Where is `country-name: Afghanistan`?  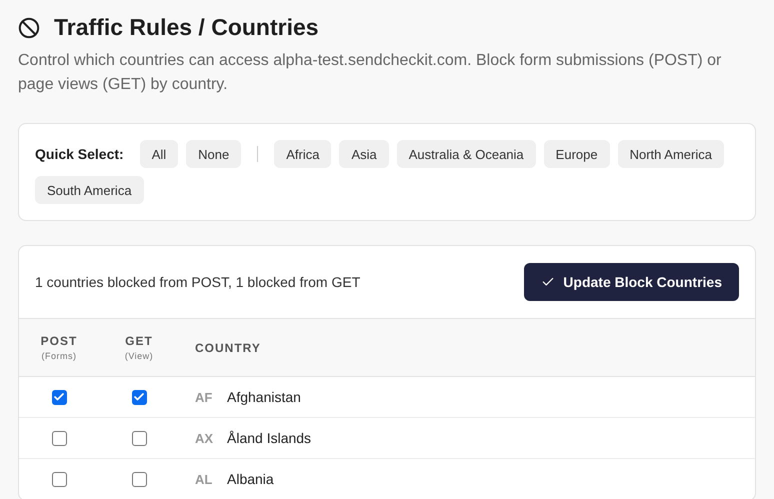
country-name: Afghanistan is located at coordinates (264, 397).